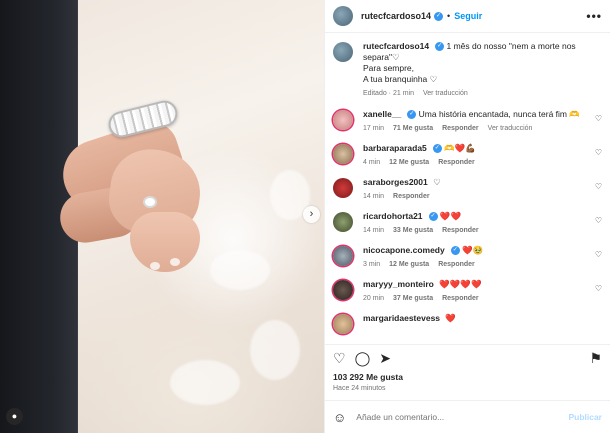  Describe the element at coordinates (398, 284) in the screenshot. I see `comment-username: maryyy_monteiro` at that location.